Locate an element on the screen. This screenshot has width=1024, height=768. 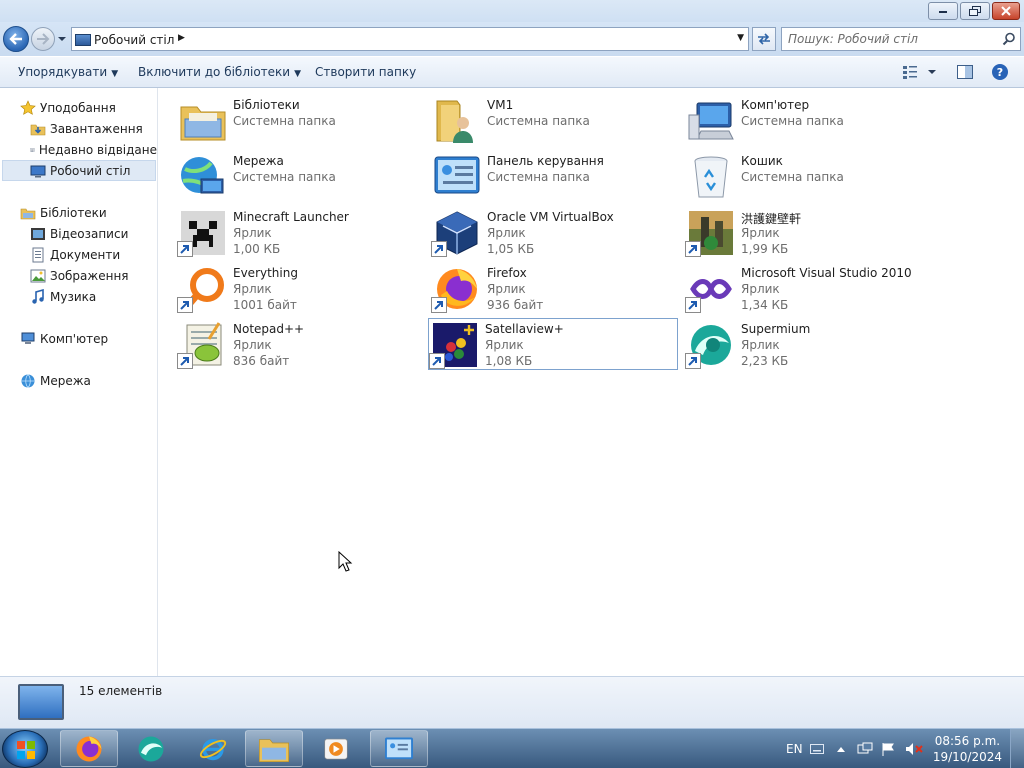
list-item-game: 洪護鍵壁軒 Ярлик 1,99 КБ is located at coordinates (809, 232).